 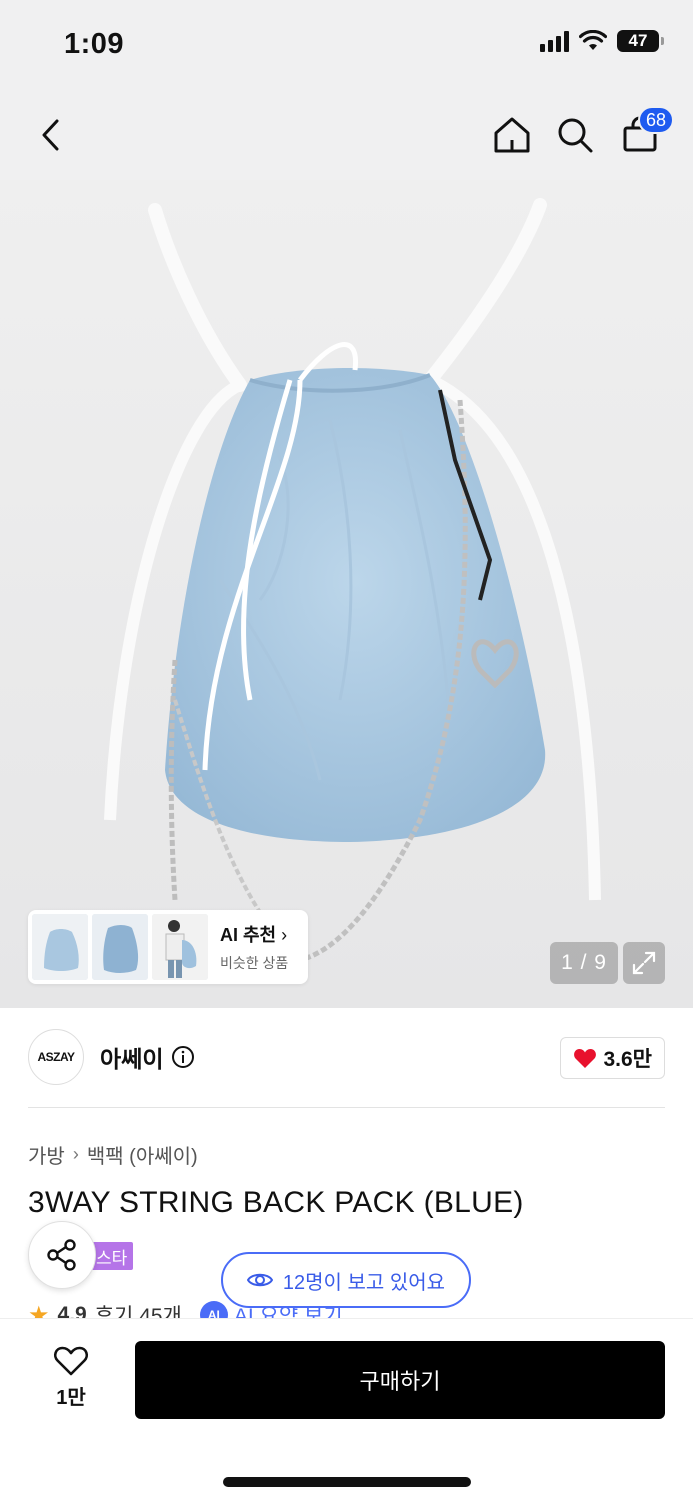 I want to click on breadcrumb-category: 가방, so click(x=46, y=1154).